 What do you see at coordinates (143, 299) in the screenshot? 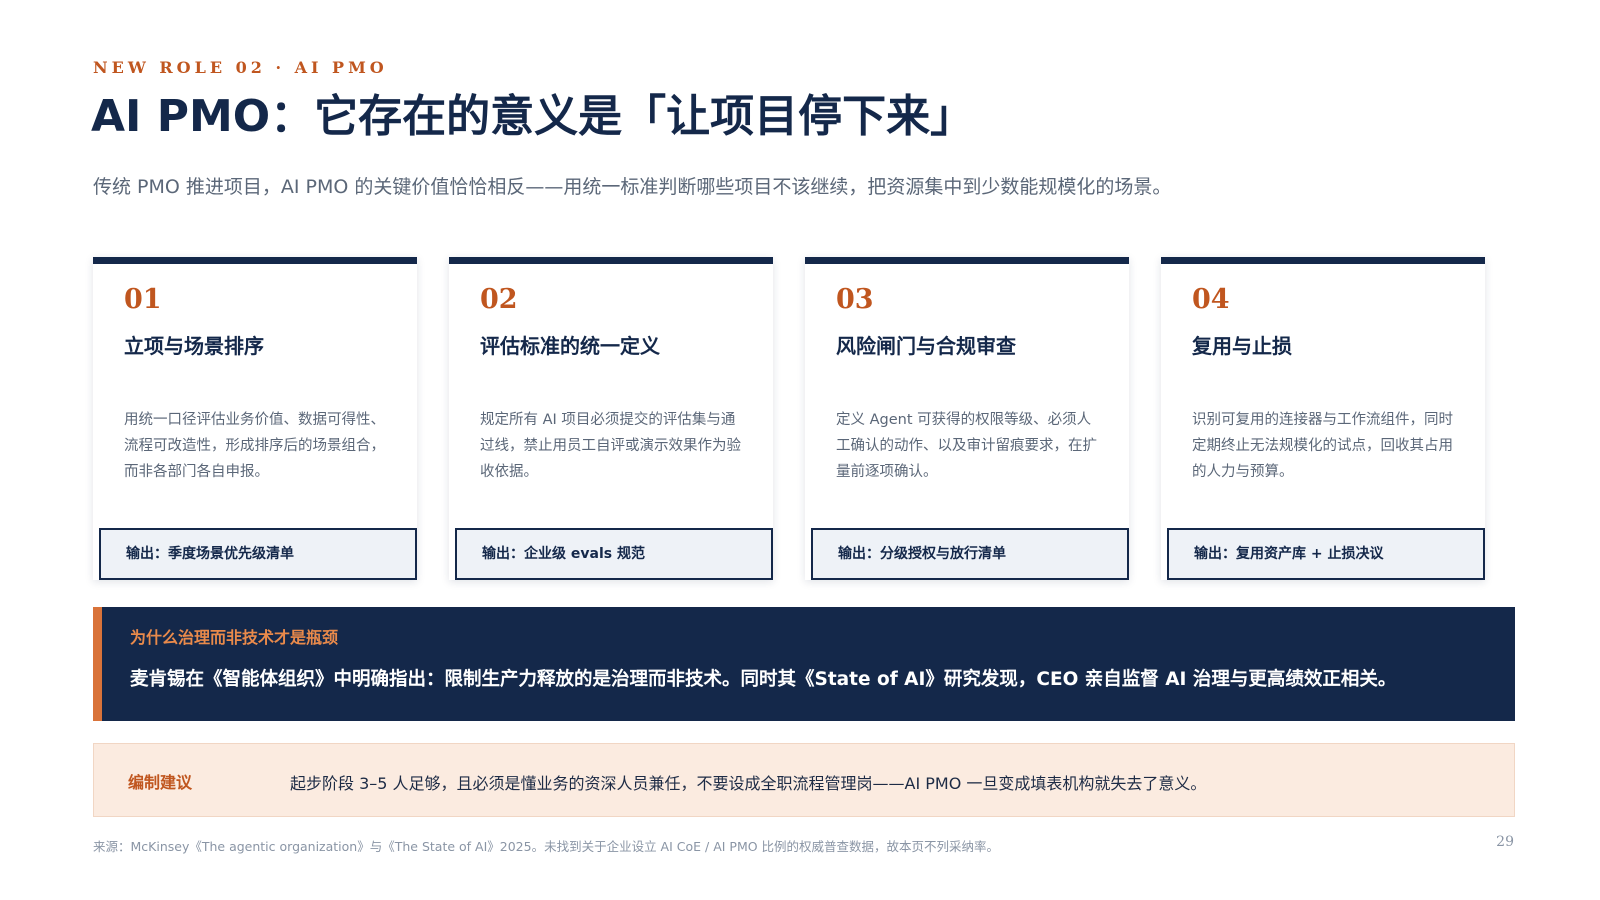
I see `card-number: 01` at bounding box center [143, 299].